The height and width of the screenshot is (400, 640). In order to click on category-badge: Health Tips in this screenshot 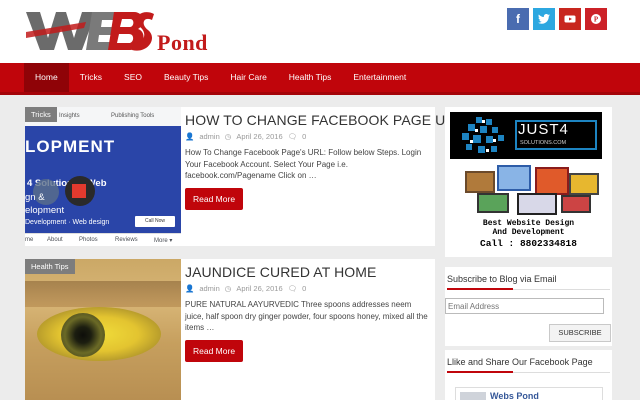, I will do `click(50, 266)`.